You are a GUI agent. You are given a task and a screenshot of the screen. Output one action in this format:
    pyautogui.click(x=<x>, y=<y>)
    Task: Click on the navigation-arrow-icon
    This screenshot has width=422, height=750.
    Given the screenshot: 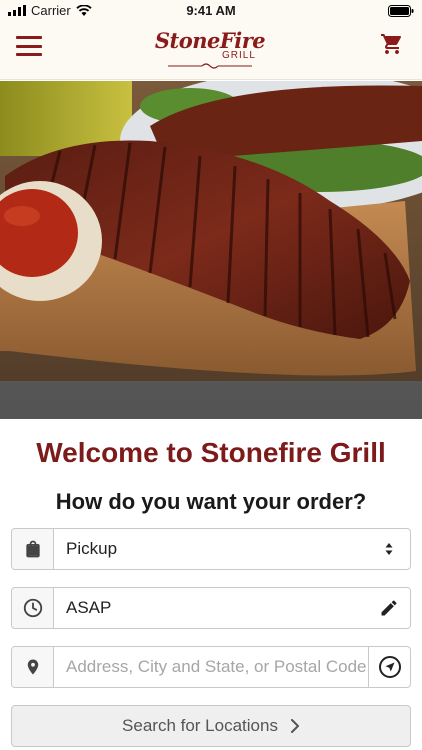 What is the action you would take?
    pyautogui.click(x=389, y=667)
    